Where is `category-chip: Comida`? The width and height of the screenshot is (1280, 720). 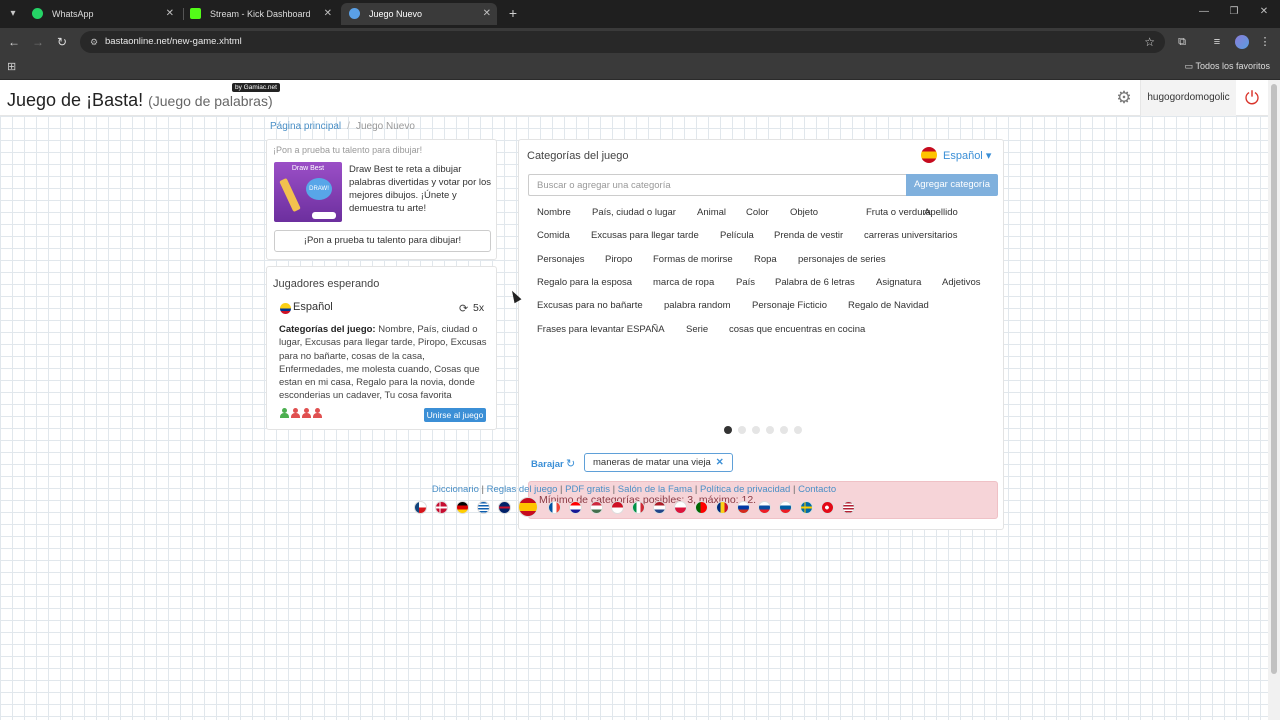
category-chip: Comida is located at coordinates (553, 235).